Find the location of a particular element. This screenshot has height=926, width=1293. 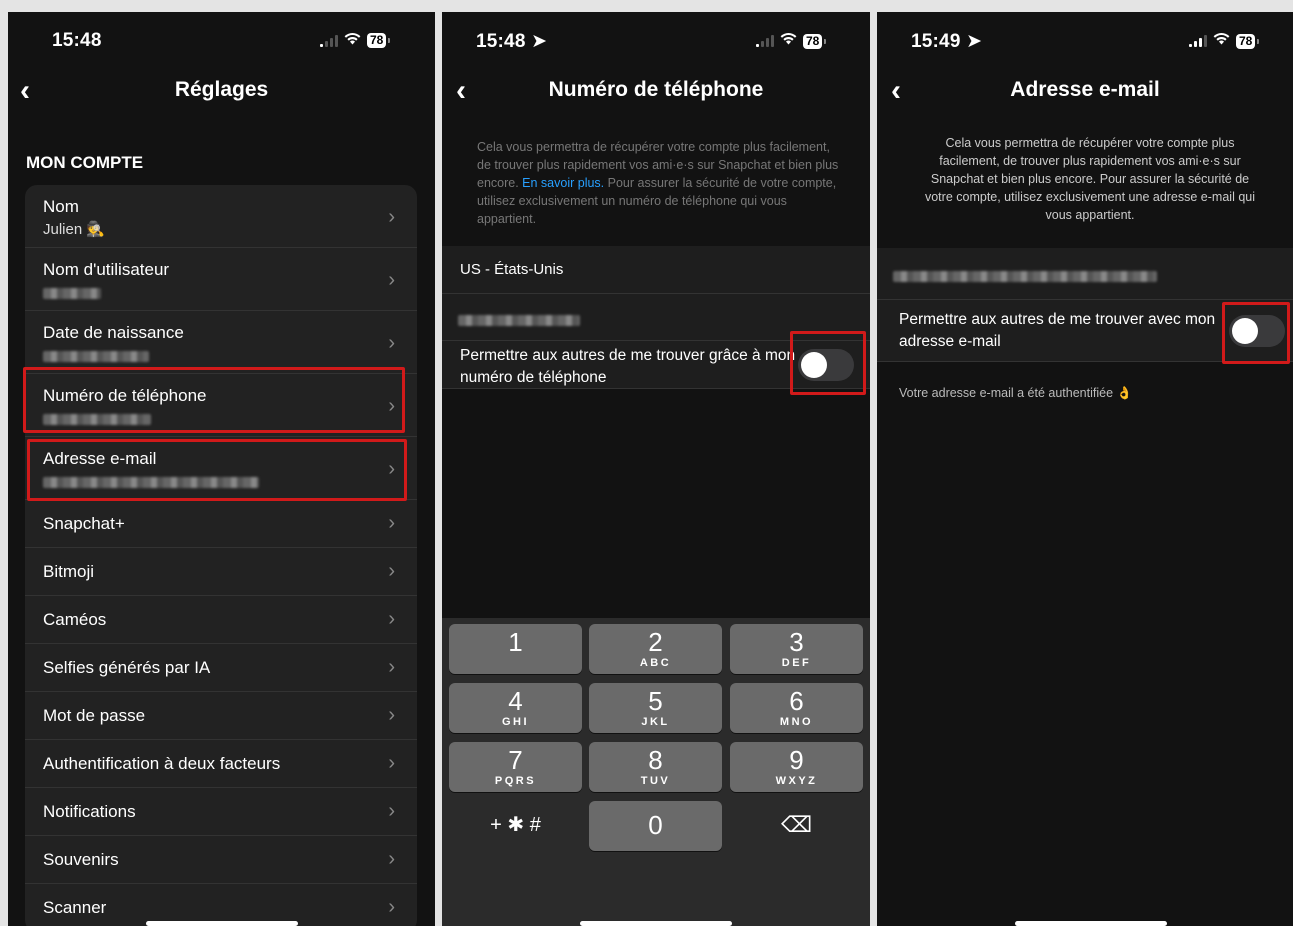

row-label: Caméos is located at coordinates (75, 619).